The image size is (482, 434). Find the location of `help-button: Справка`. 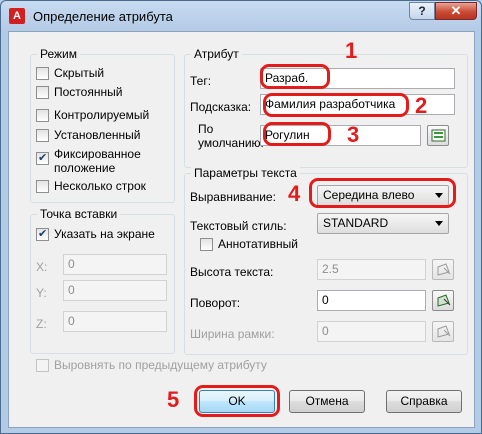

help-button: Справка is located at coordinates (424, 401).